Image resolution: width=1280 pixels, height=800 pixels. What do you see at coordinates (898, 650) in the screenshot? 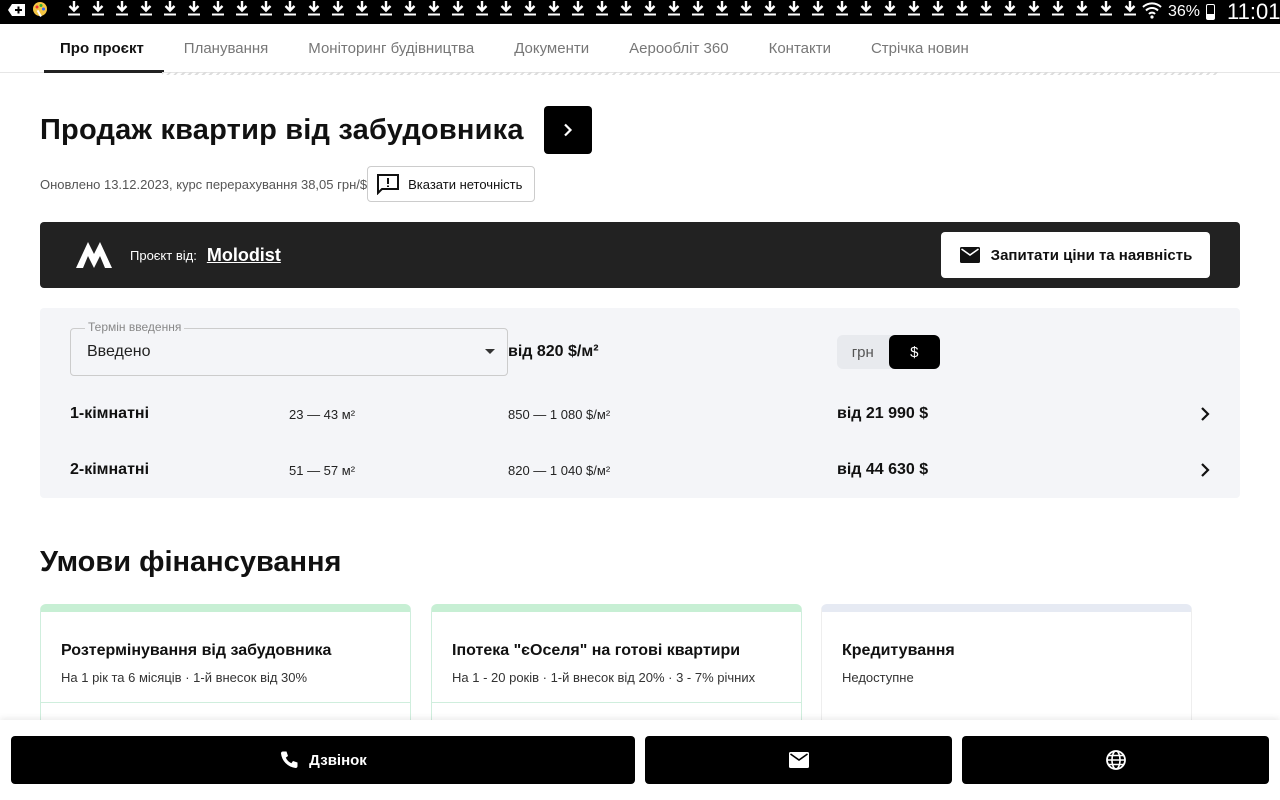
I see `card-title: Кредитування` at bounding box center [898, 650].